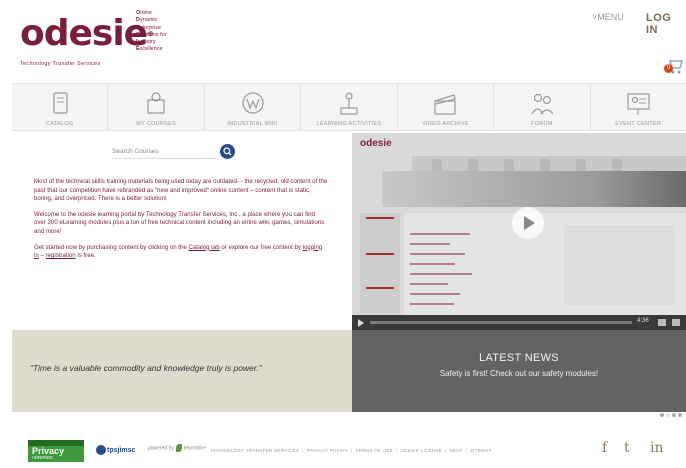 The image size is (686, 468). I want to click on nav-label: INDUSTRIAL WIKI, so click(252, 124).